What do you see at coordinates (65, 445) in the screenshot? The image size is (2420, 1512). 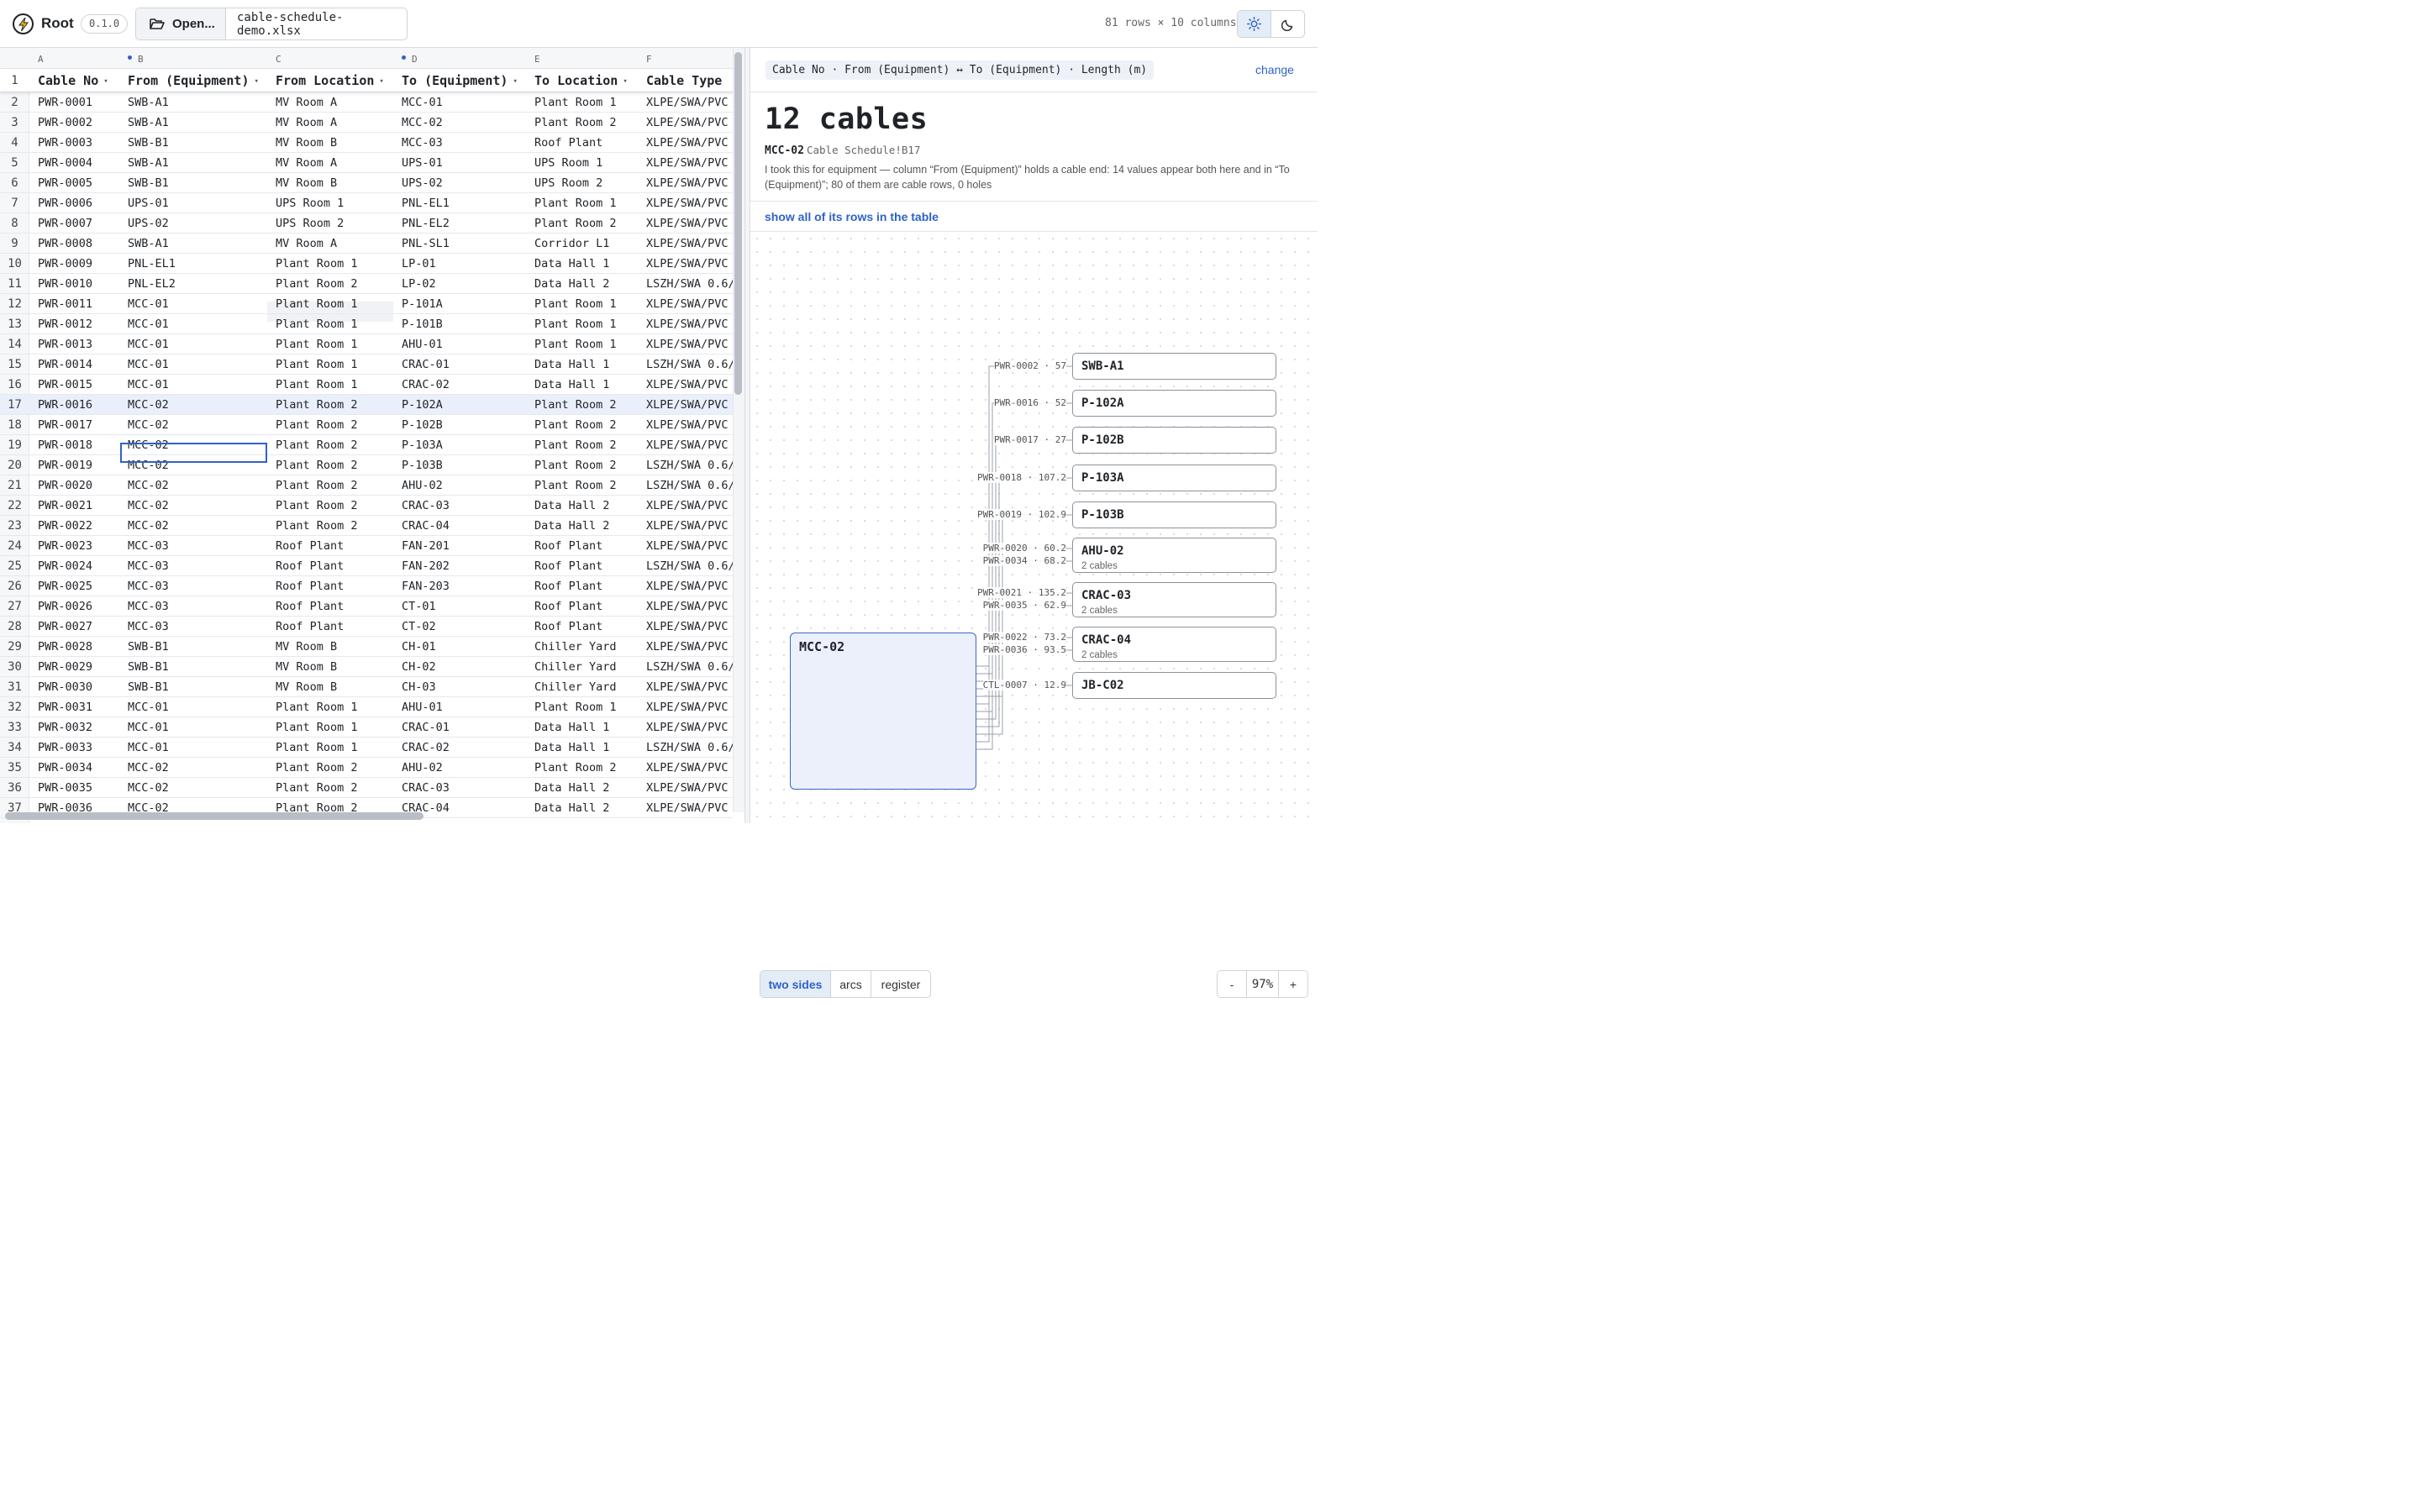 I see `table-cell: PWR-0018` at bounding box center [65, 445].